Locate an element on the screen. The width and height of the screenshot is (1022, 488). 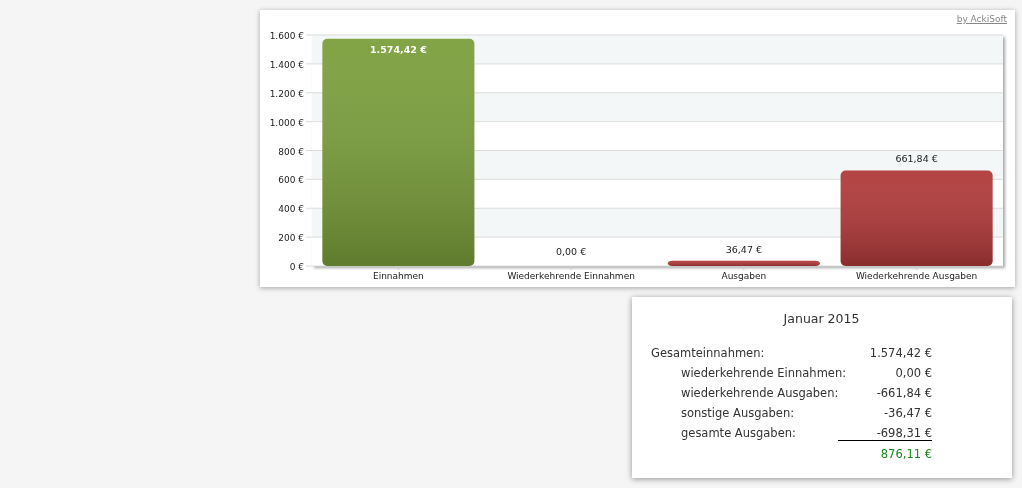
y-tick-label: 0 € is located at coordinates (296, 267).